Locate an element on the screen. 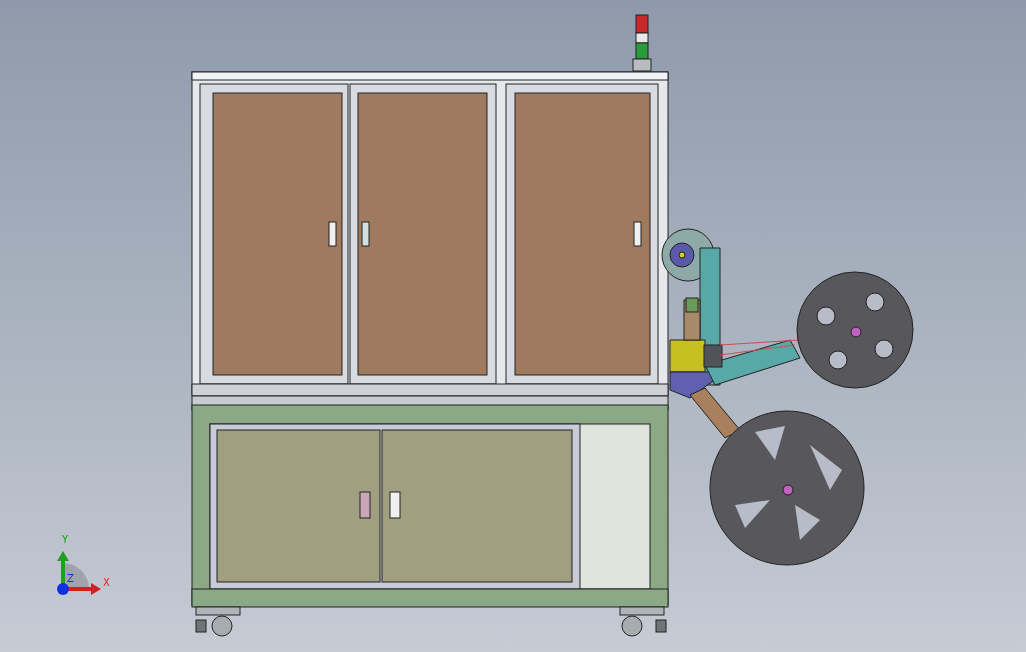 The image size is (1026, 652). axis-label: X is located at coordinates (106, 582).